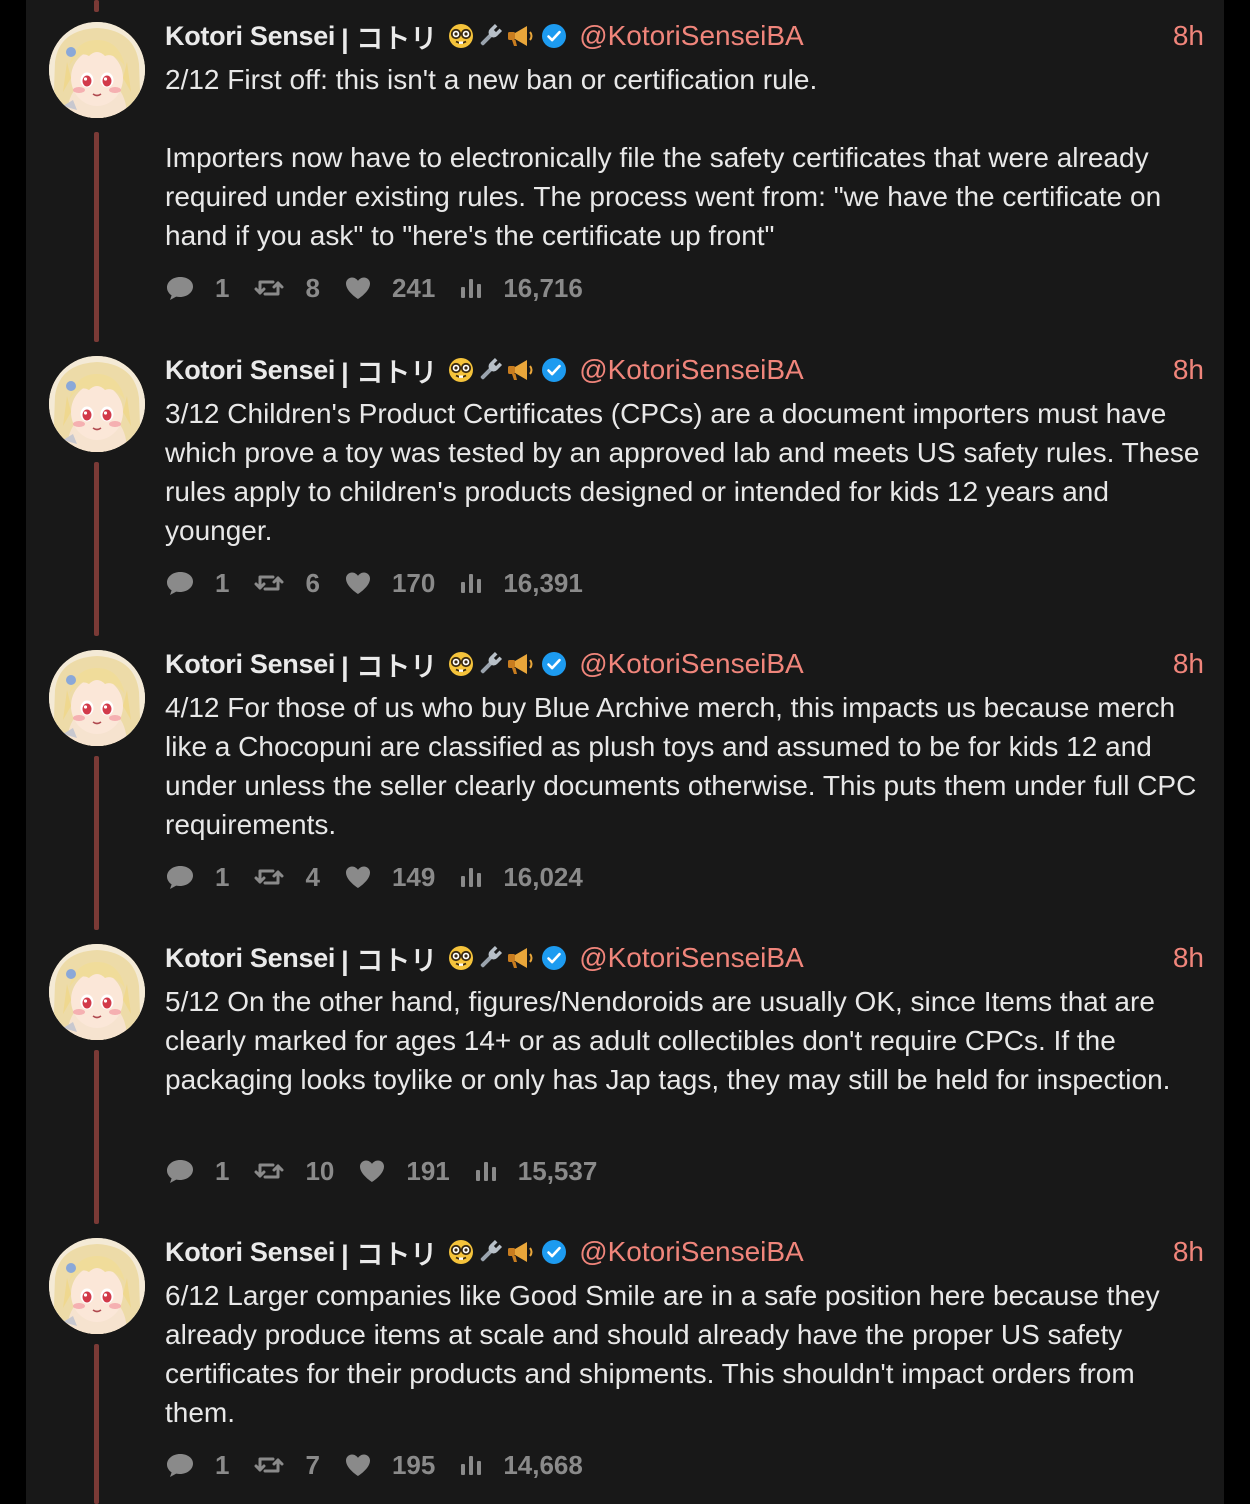 The image size is (1250, 1504). What do you see at coordinates (521, 877) in the screenshot?
I see `views-button: 16,024` at bounding box center [521, 877].